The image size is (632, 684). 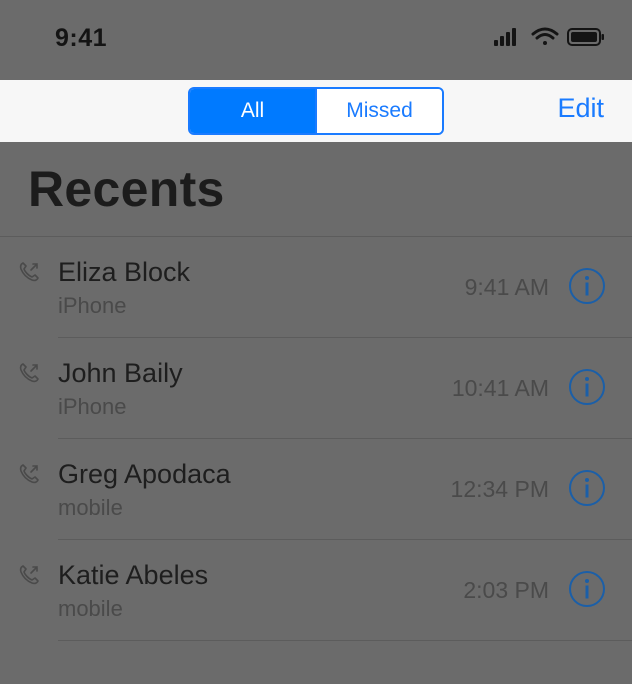 I want to click on segment-missed: Missed, so click(x=378, y=111).